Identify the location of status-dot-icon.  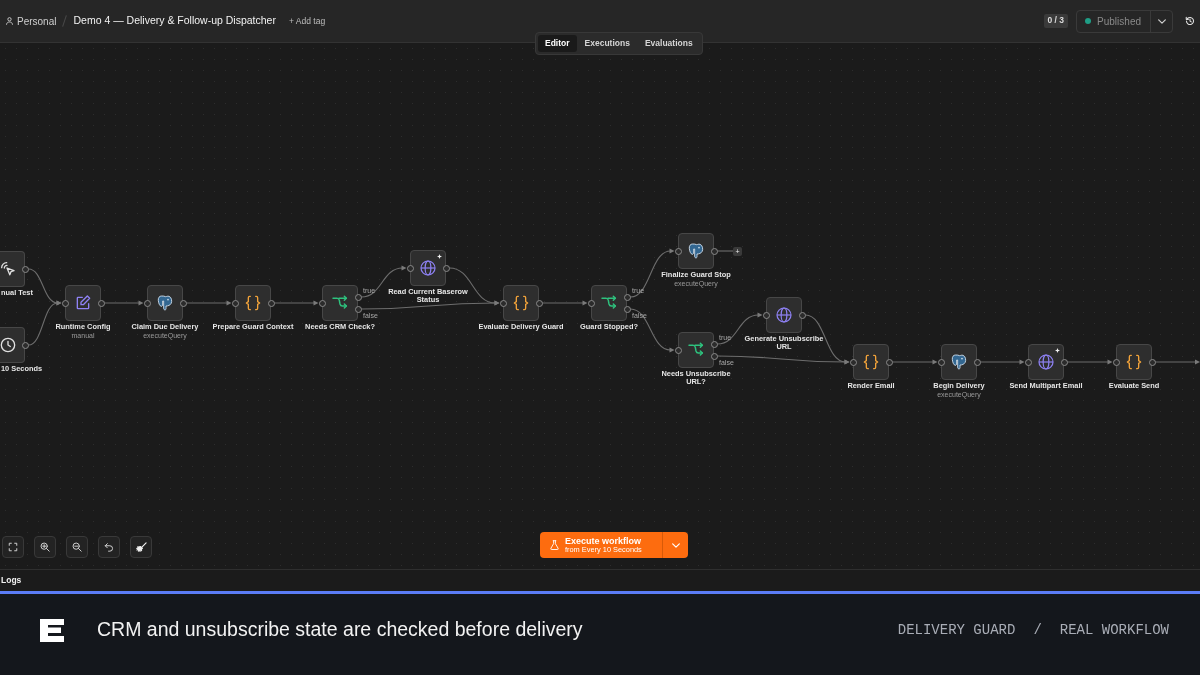
(1088, 21).